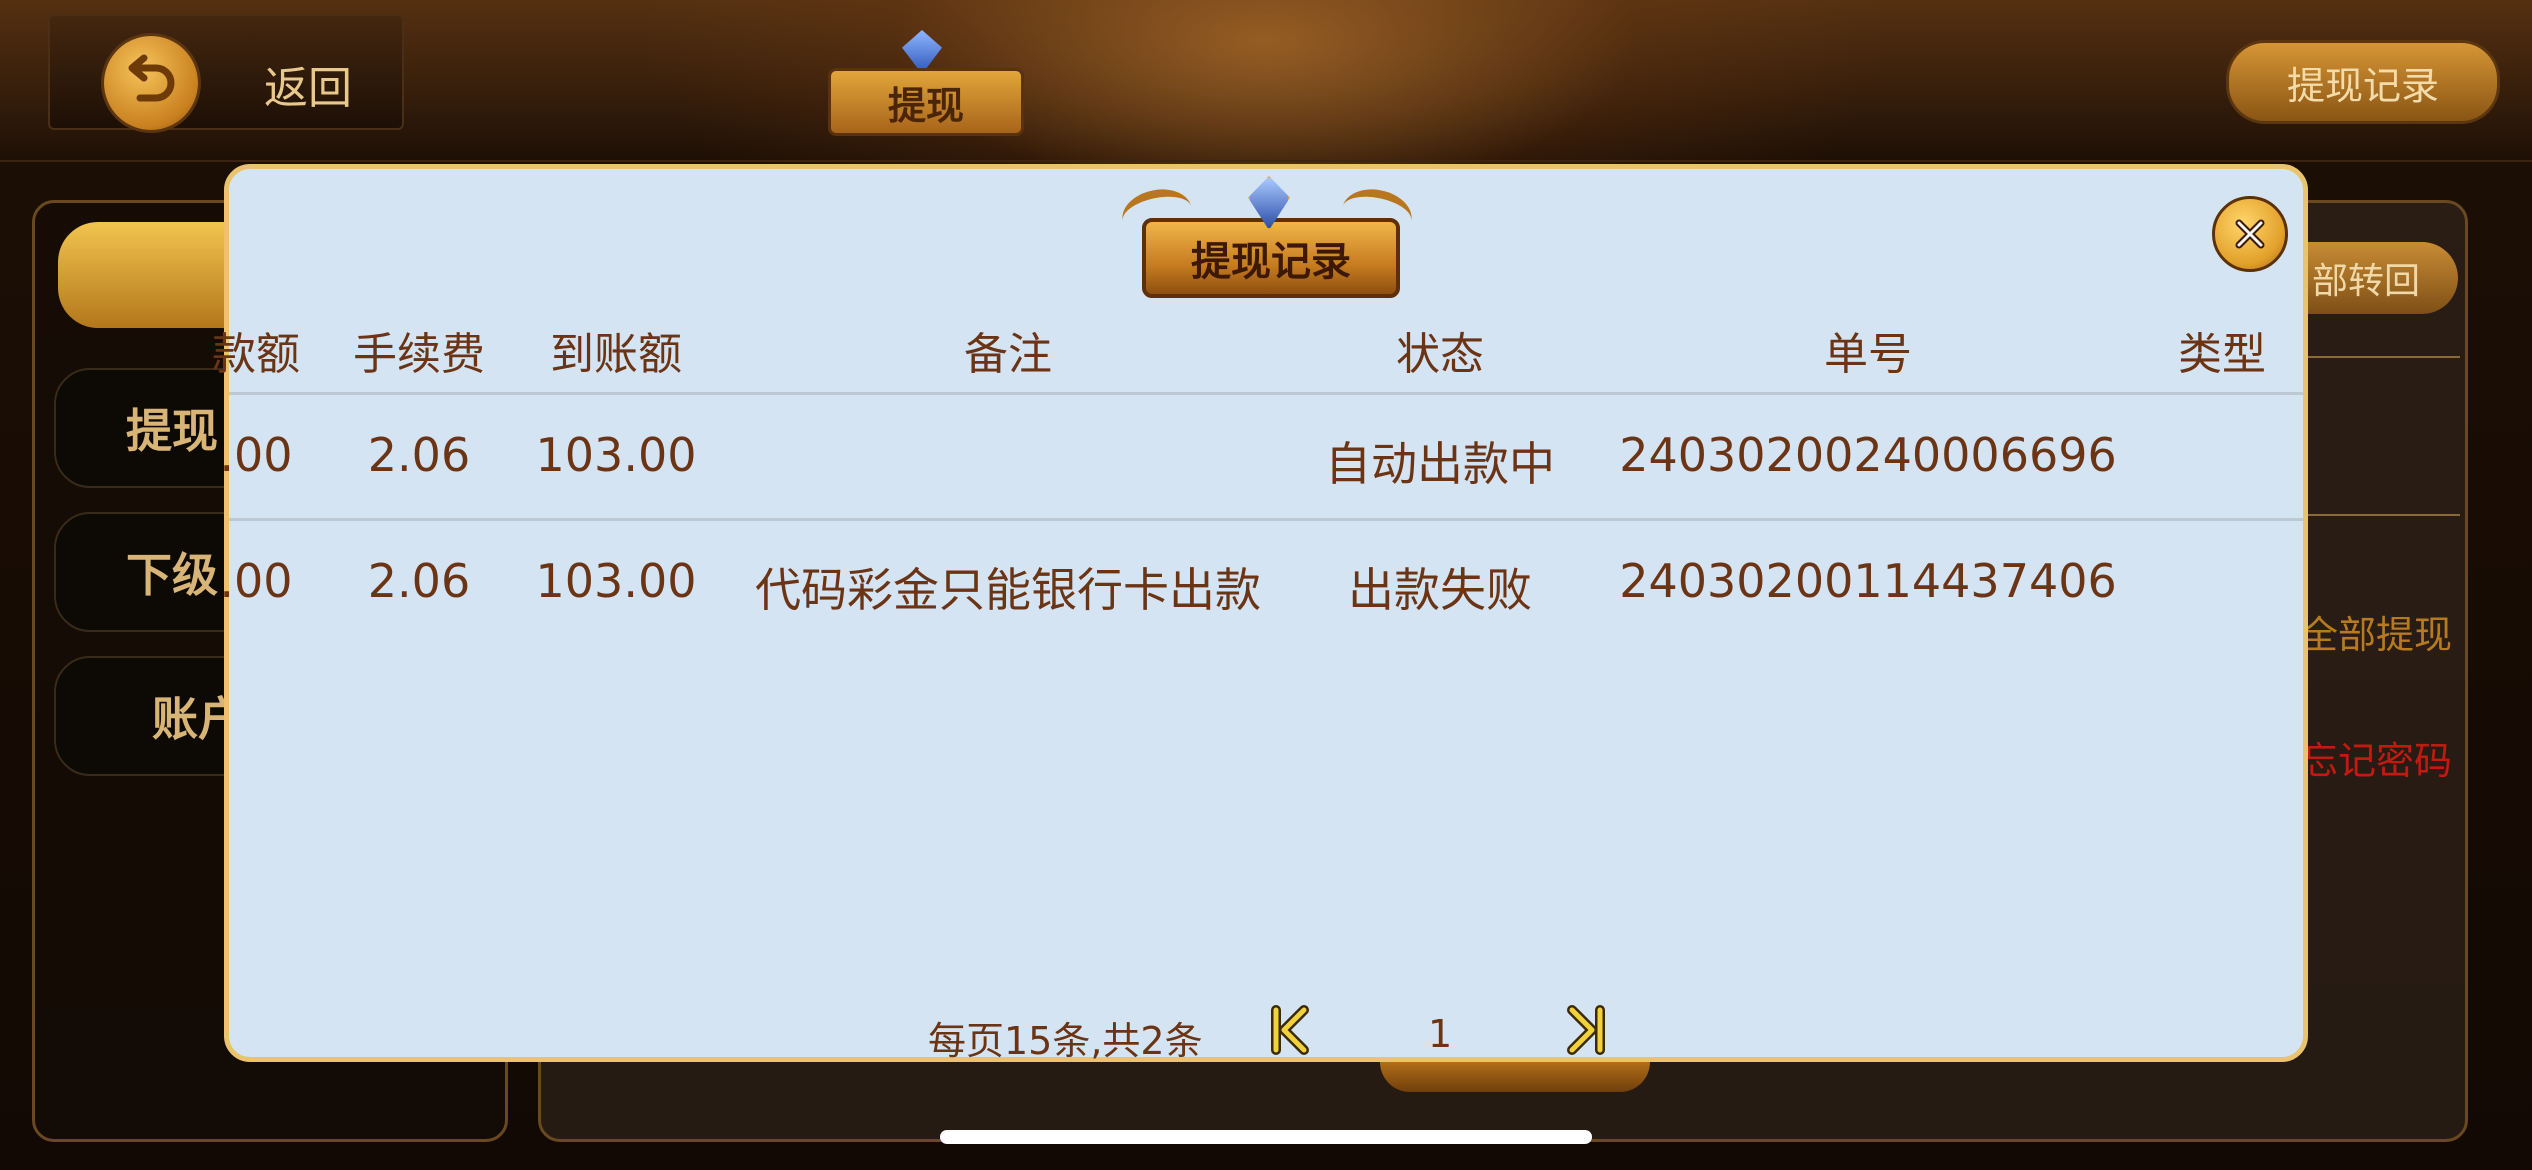 Image resolution: width=2532 pixels, height=1170 pixels. Describe the element at coordinates (1266, 1137) in the screenshot. I see `home-indicator` at that location.